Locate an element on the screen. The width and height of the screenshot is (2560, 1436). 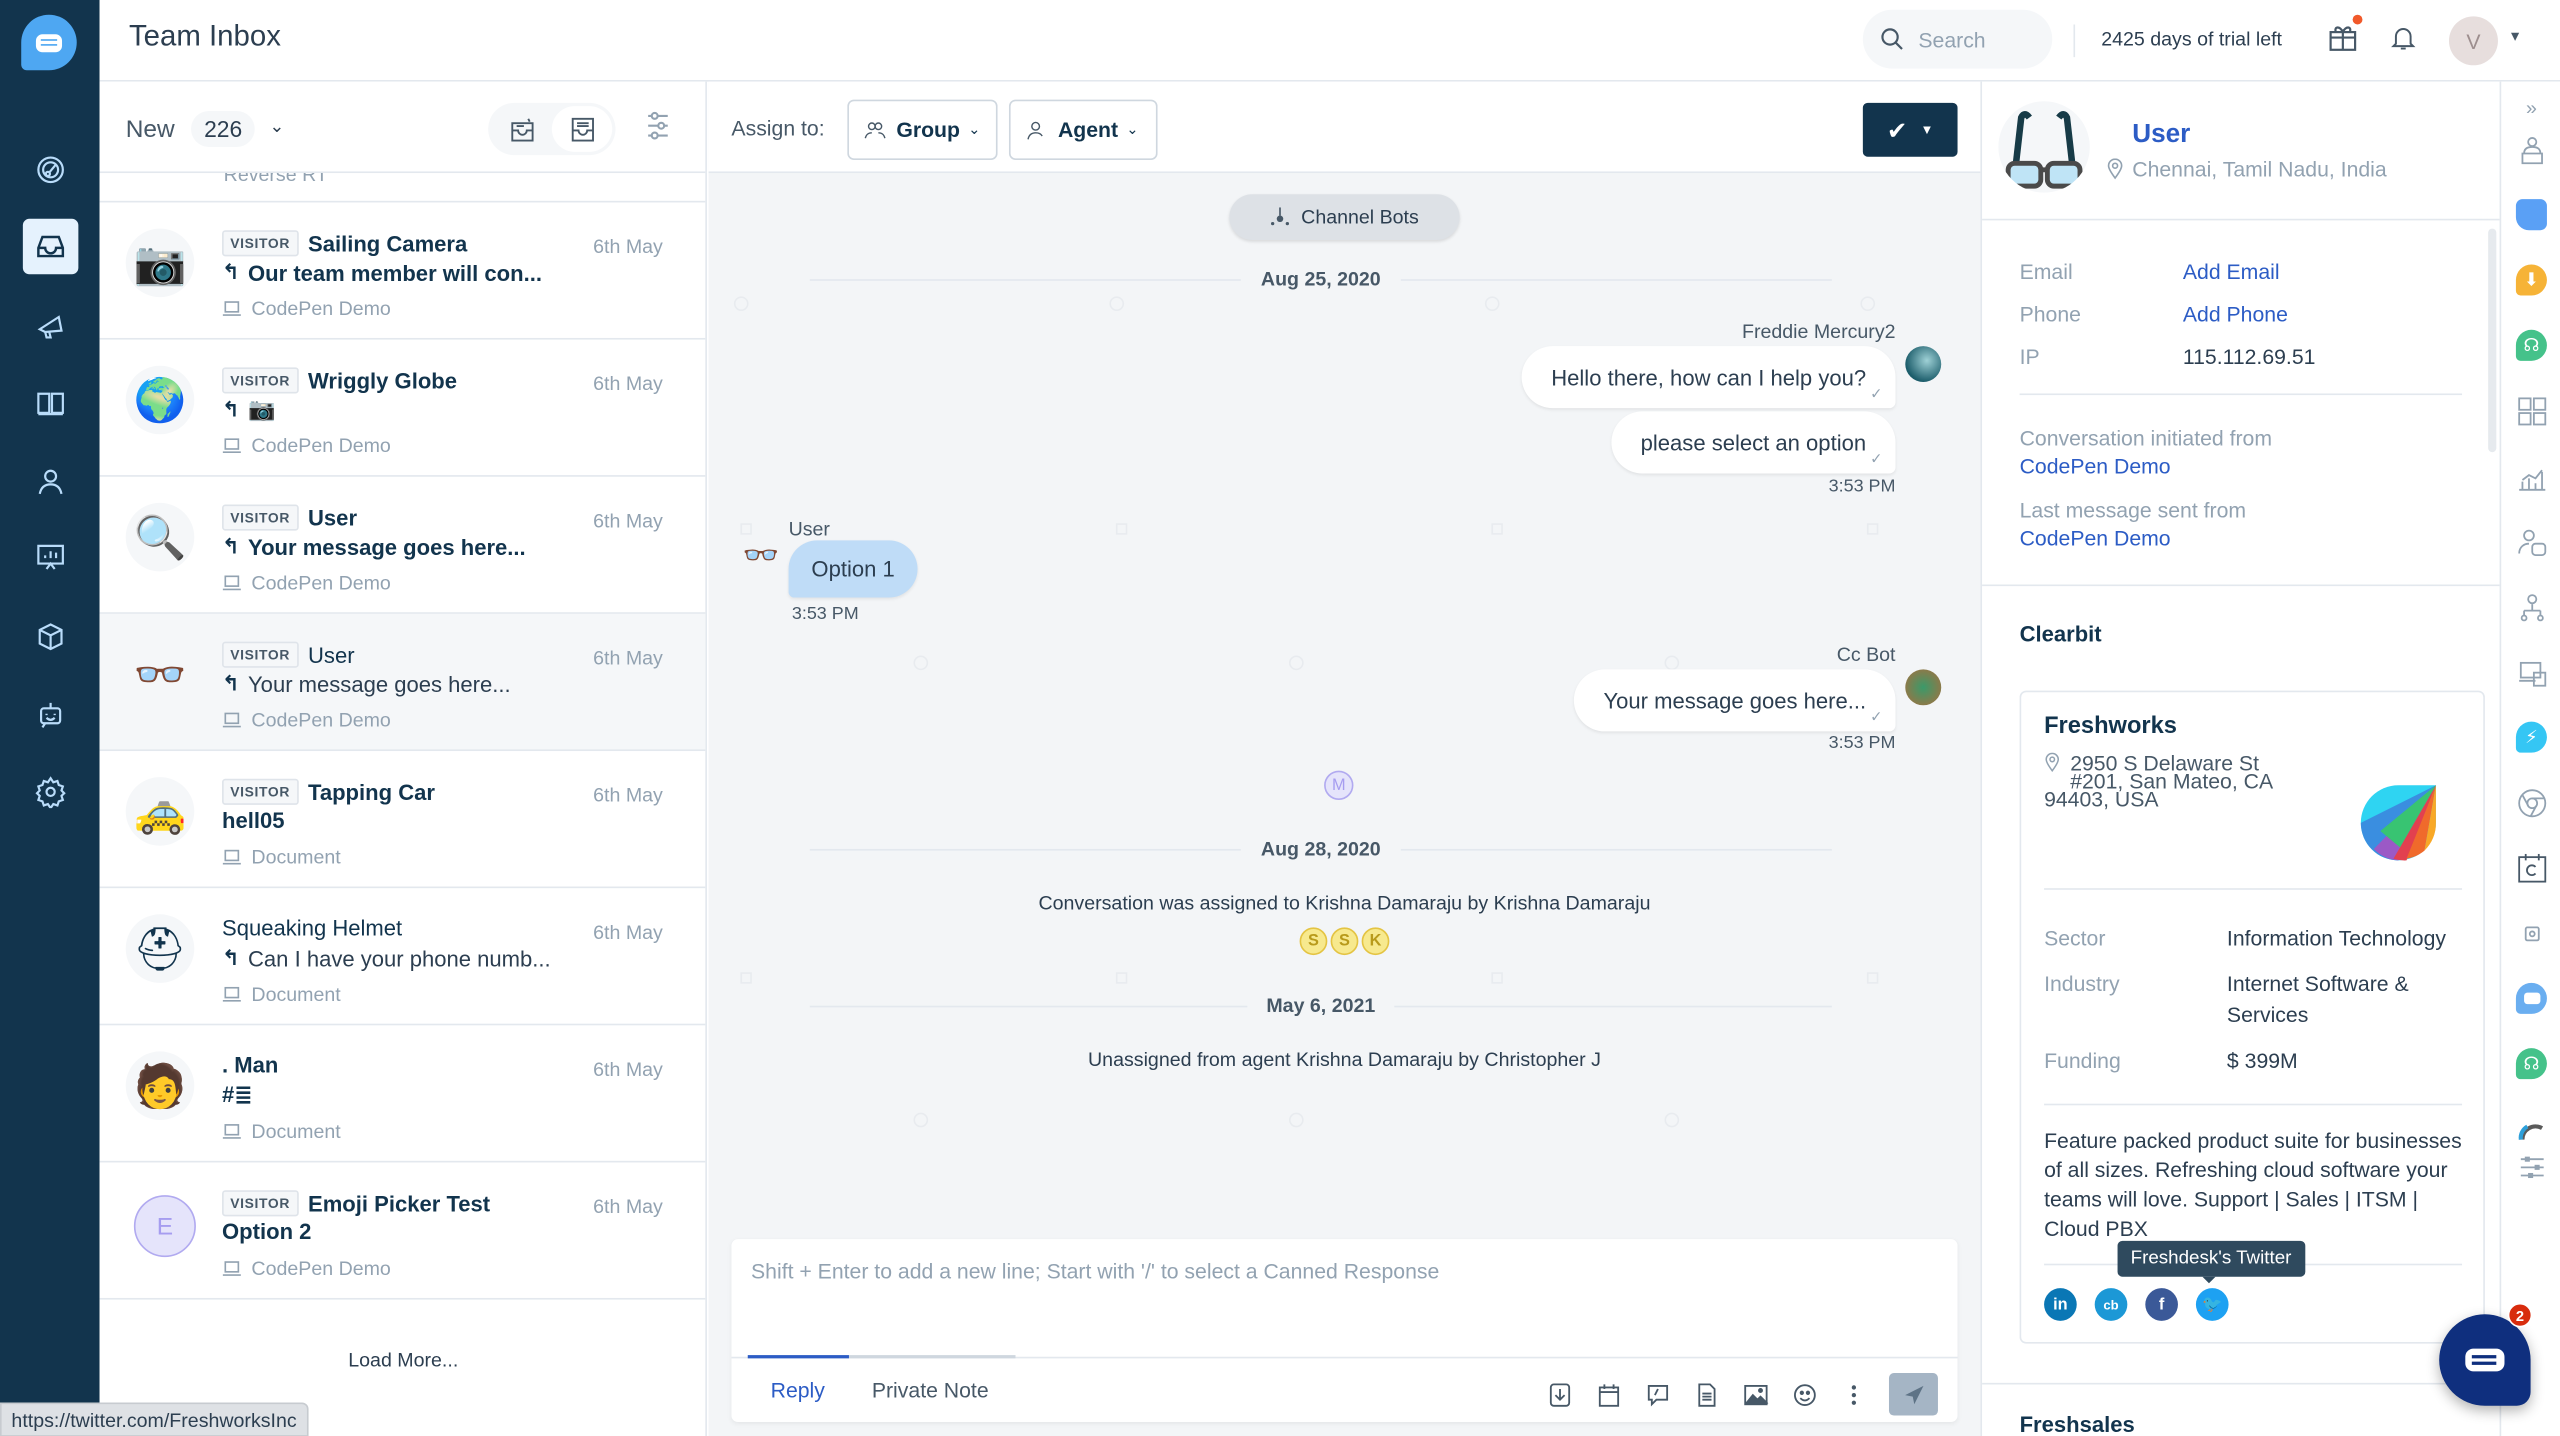
add-email-link: Add Email is located at coordinates (2231, 272).